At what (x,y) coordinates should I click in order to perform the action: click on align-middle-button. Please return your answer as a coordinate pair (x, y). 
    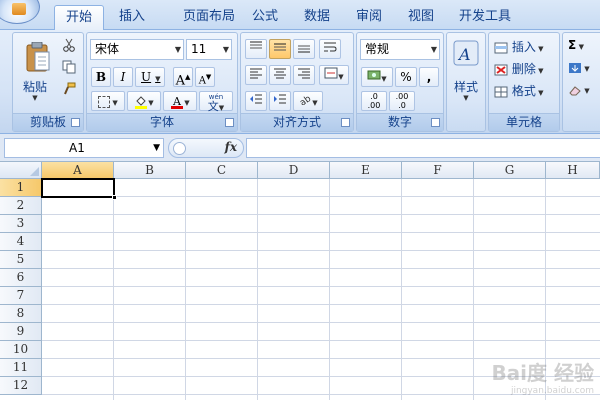
    Looking at the image, I should click on (280, 49).